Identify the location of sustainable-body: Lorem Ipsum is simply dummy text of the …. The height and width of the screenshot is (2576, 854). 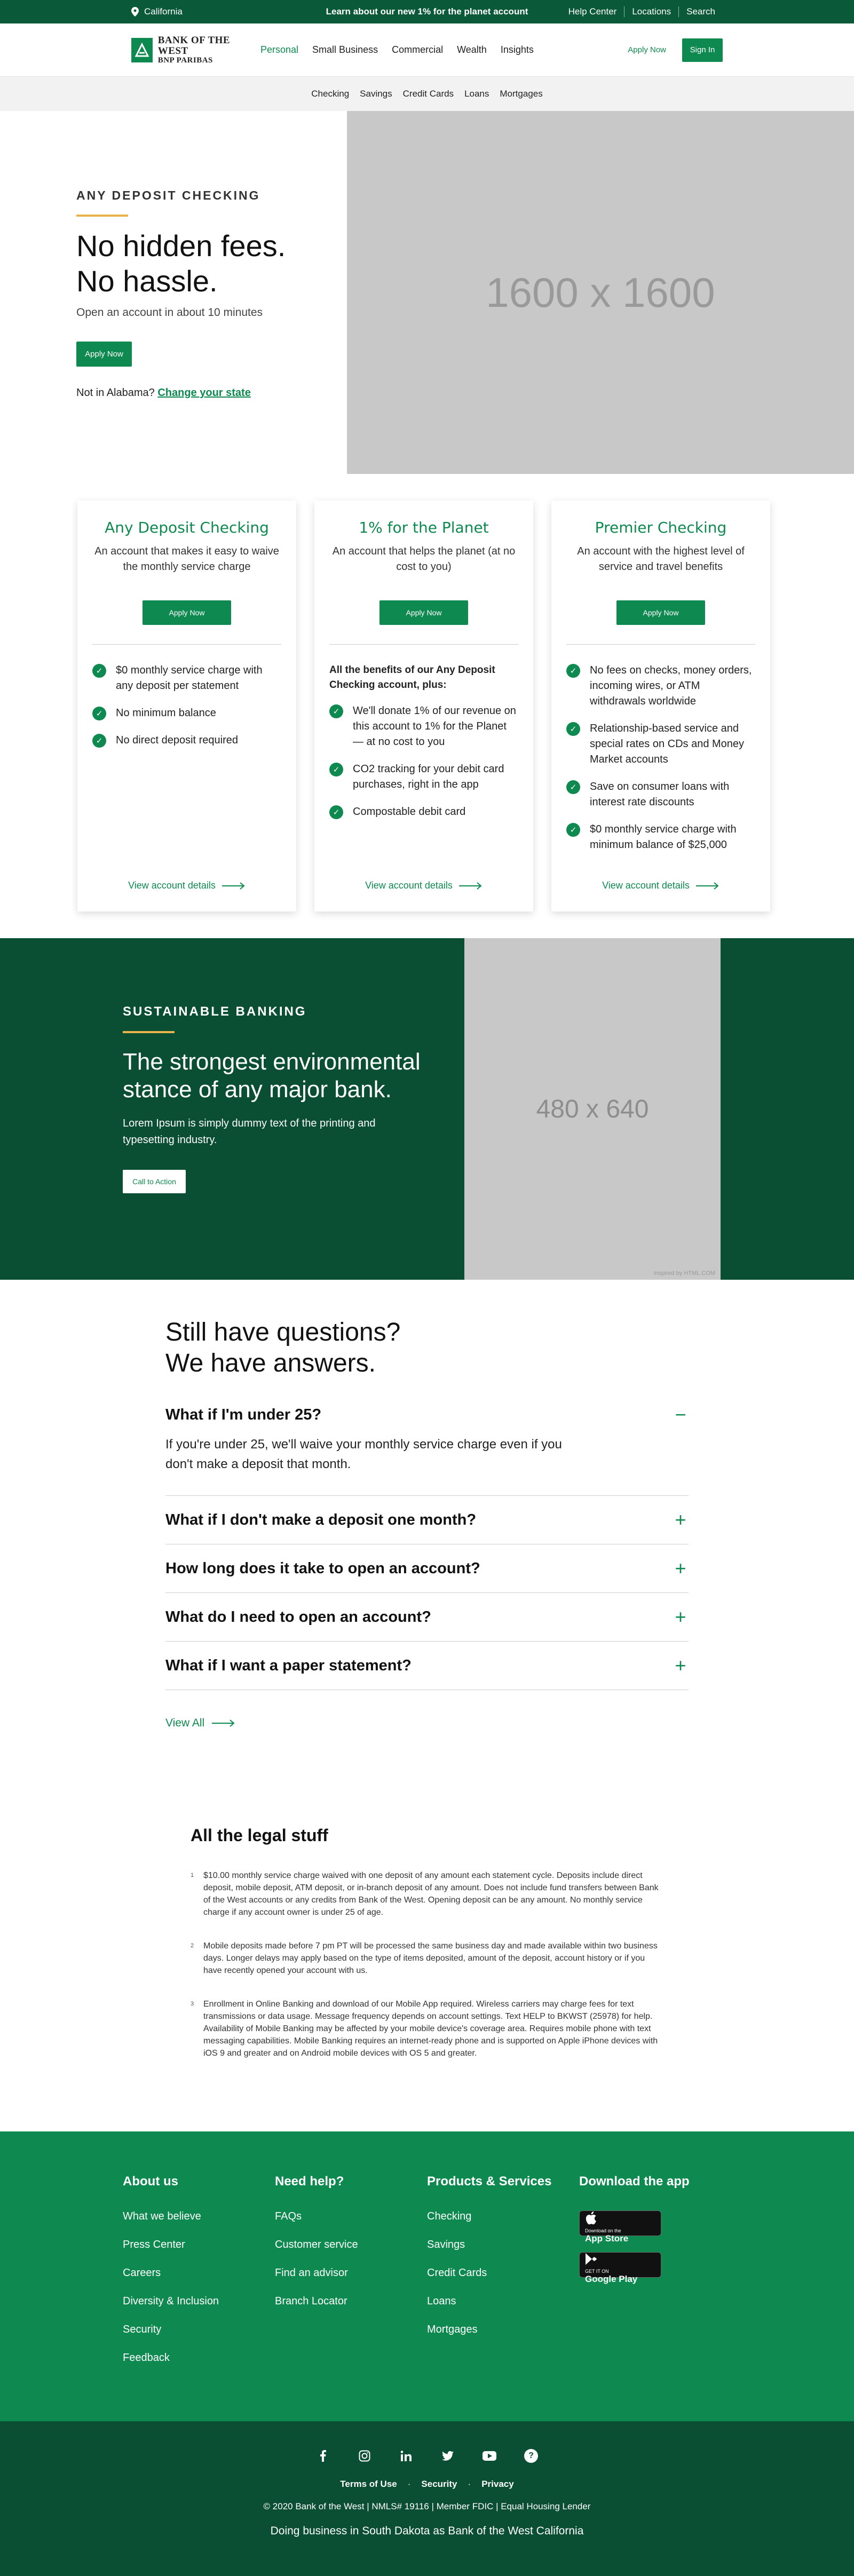
(249, 1131).